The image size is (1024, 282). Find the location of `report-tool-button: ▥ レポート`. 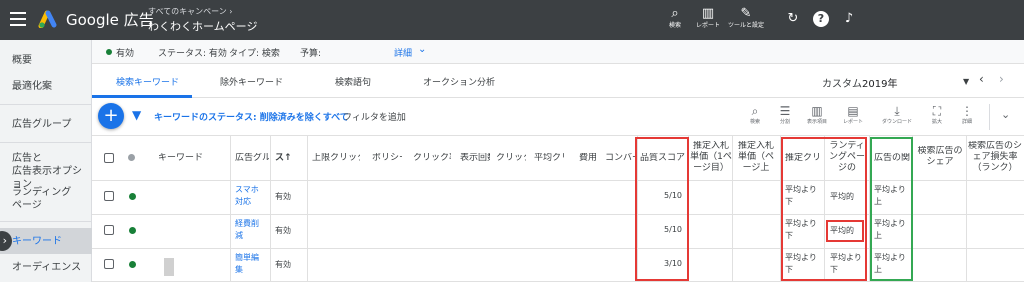

report-tool-button: ▥ レポート is located at coordinates (708, 18).